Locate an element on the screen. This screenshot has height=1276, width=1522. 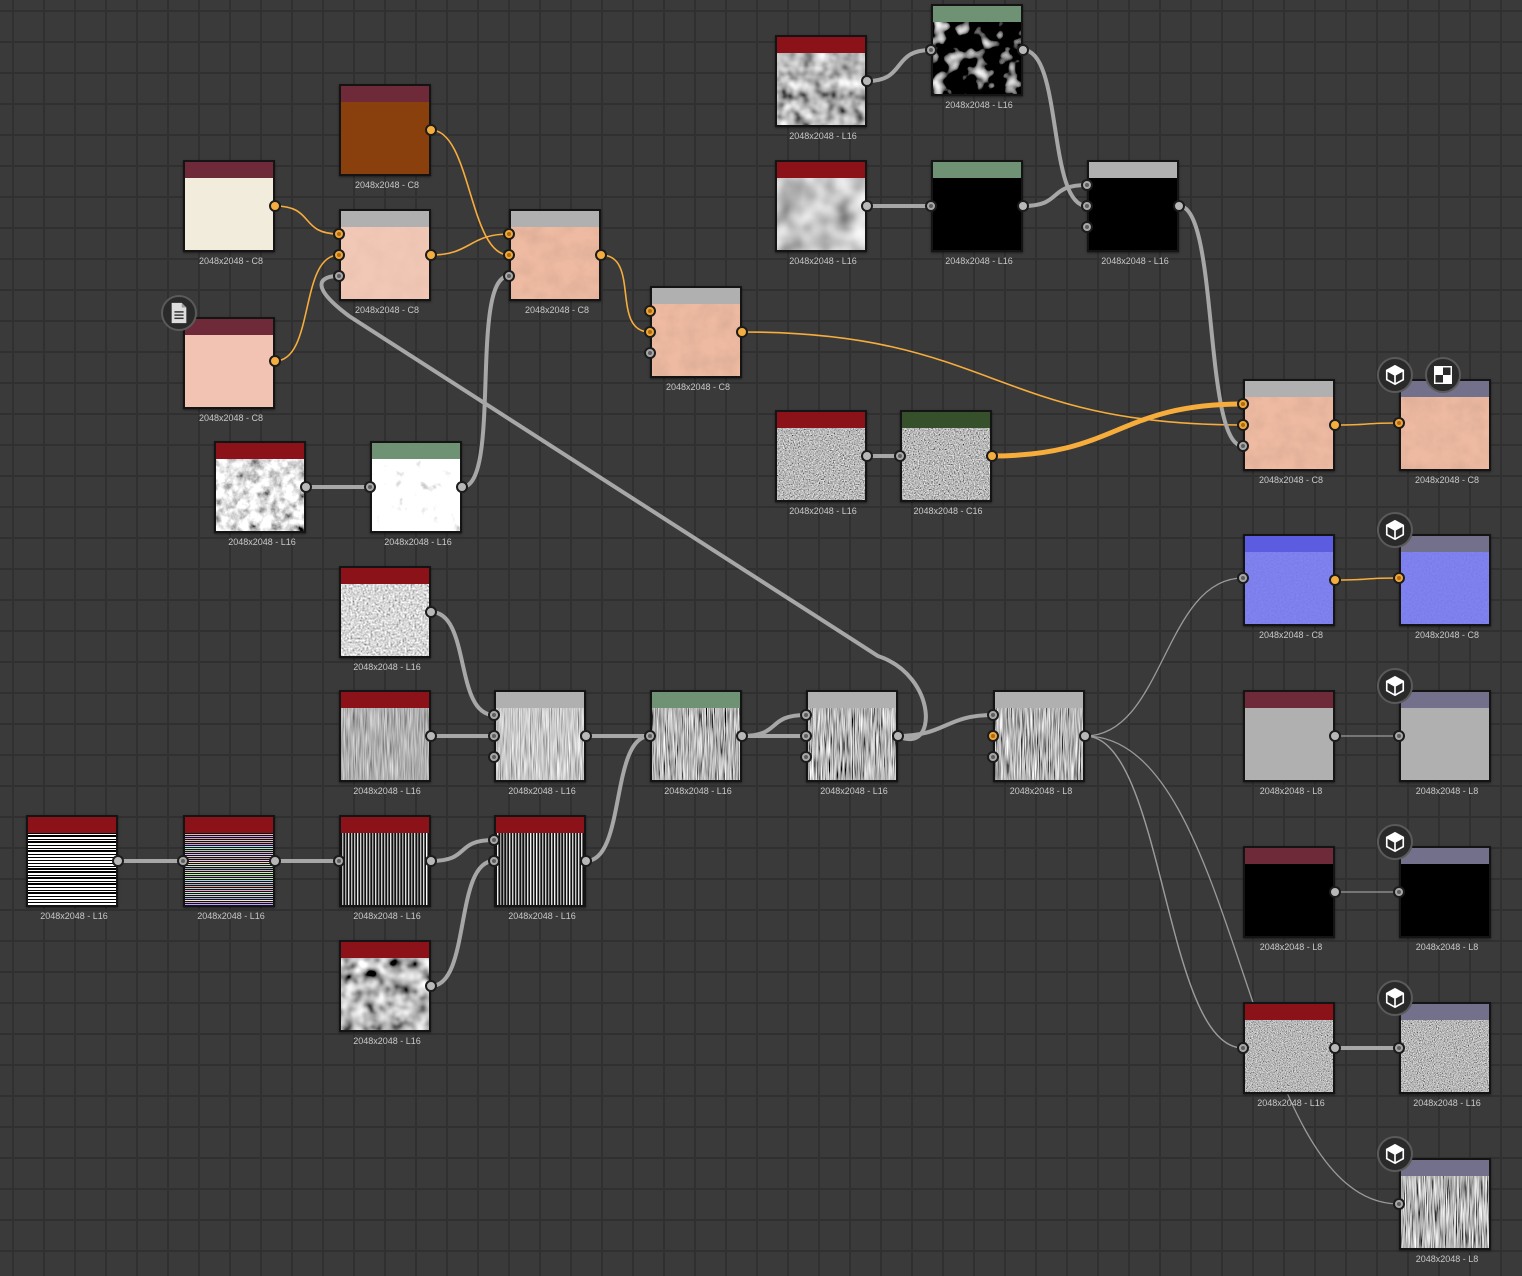
graph-node-lines1: 2048x2048 - L16 is located at coordinates (72, 868).